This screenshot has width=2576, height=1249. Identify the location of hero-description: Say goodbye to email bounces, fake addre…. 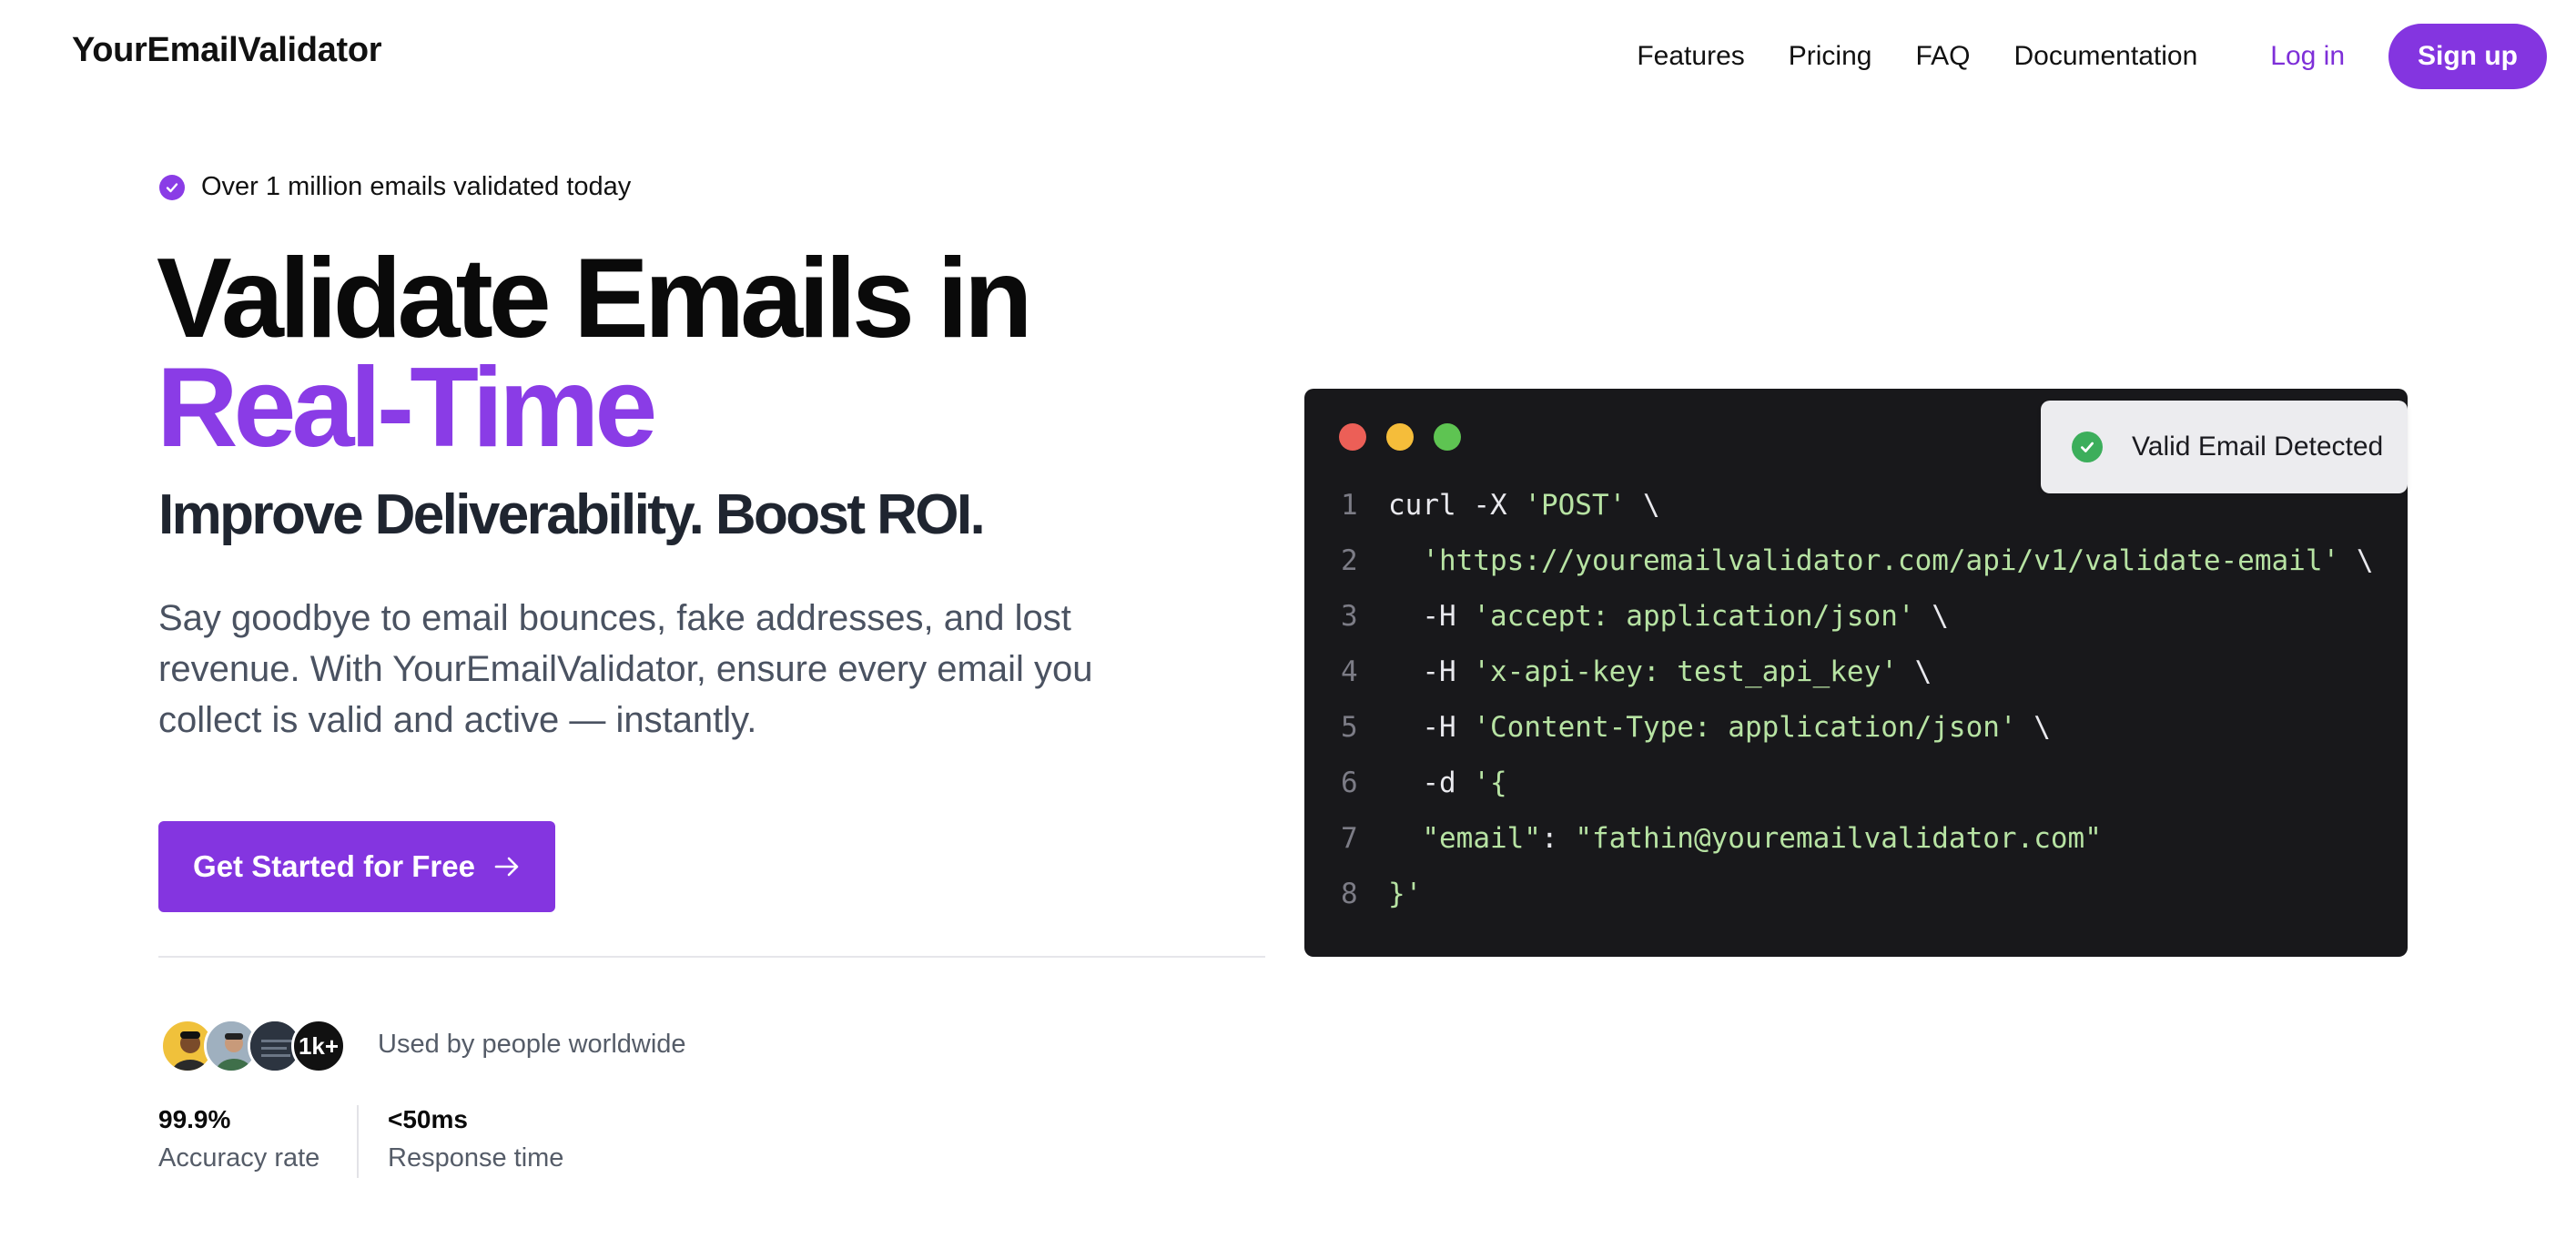
(625, 669).